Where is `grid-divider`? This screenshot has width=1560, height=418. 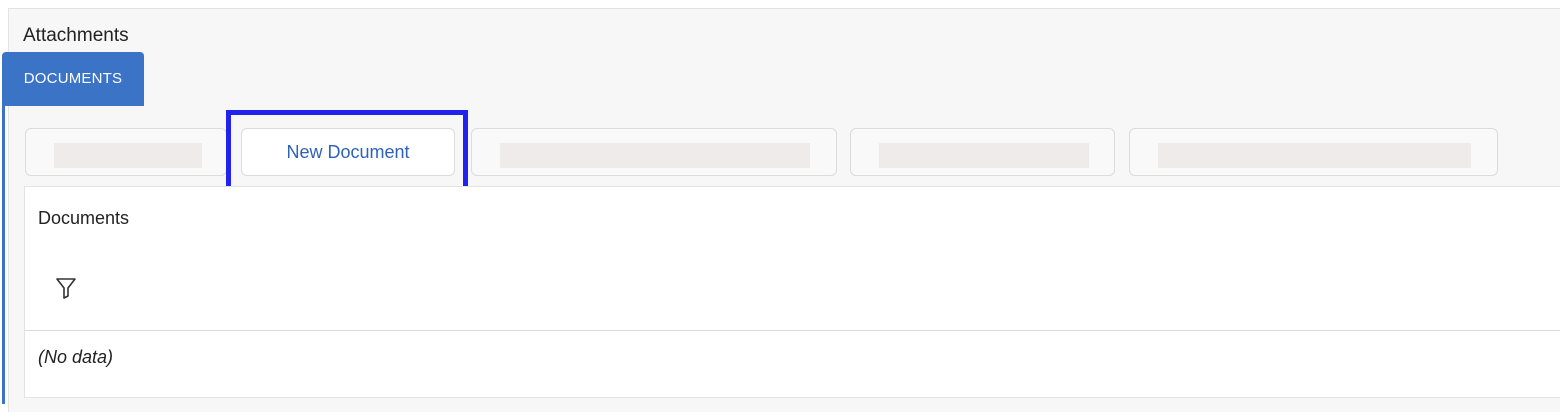
grid-divider is located at coordinates (792, 330).